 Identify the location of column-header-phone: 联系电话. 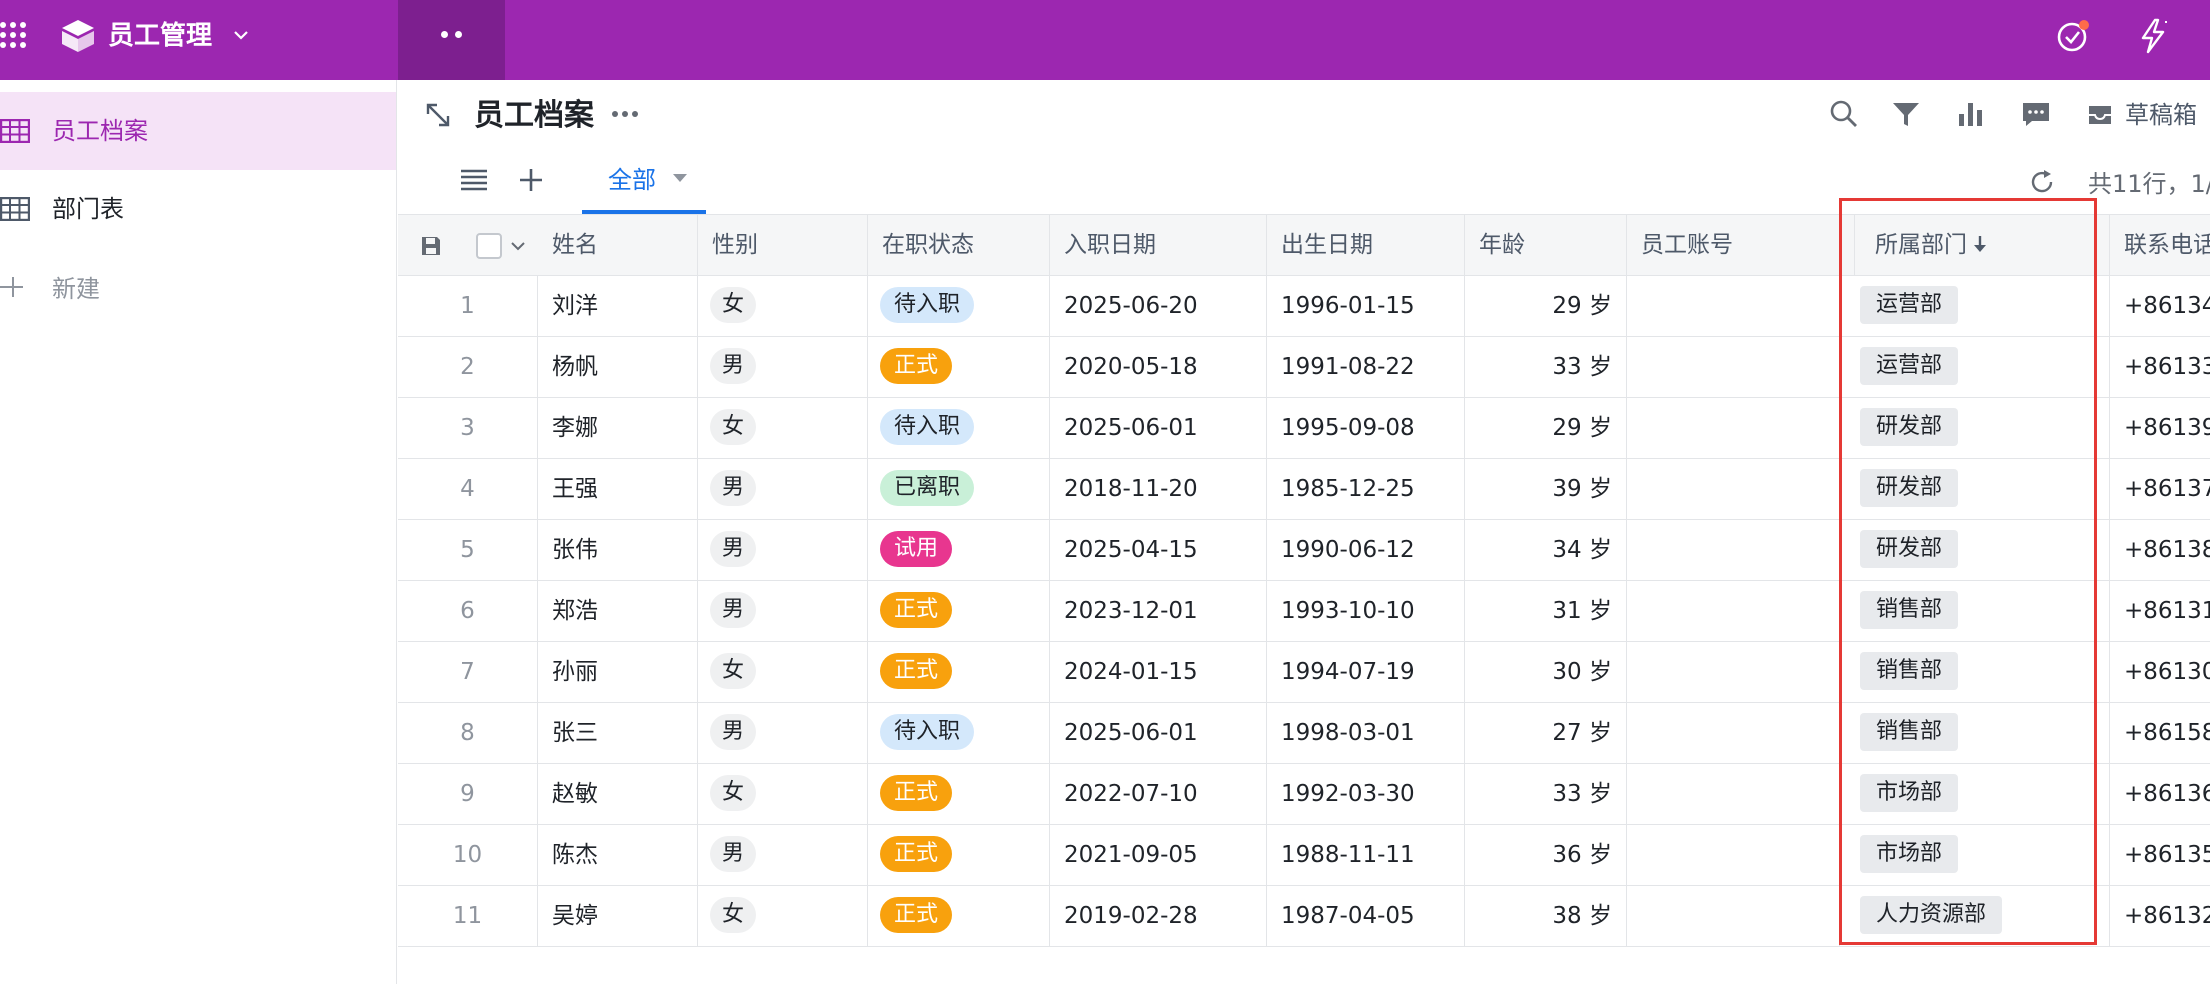
(2160, 245).